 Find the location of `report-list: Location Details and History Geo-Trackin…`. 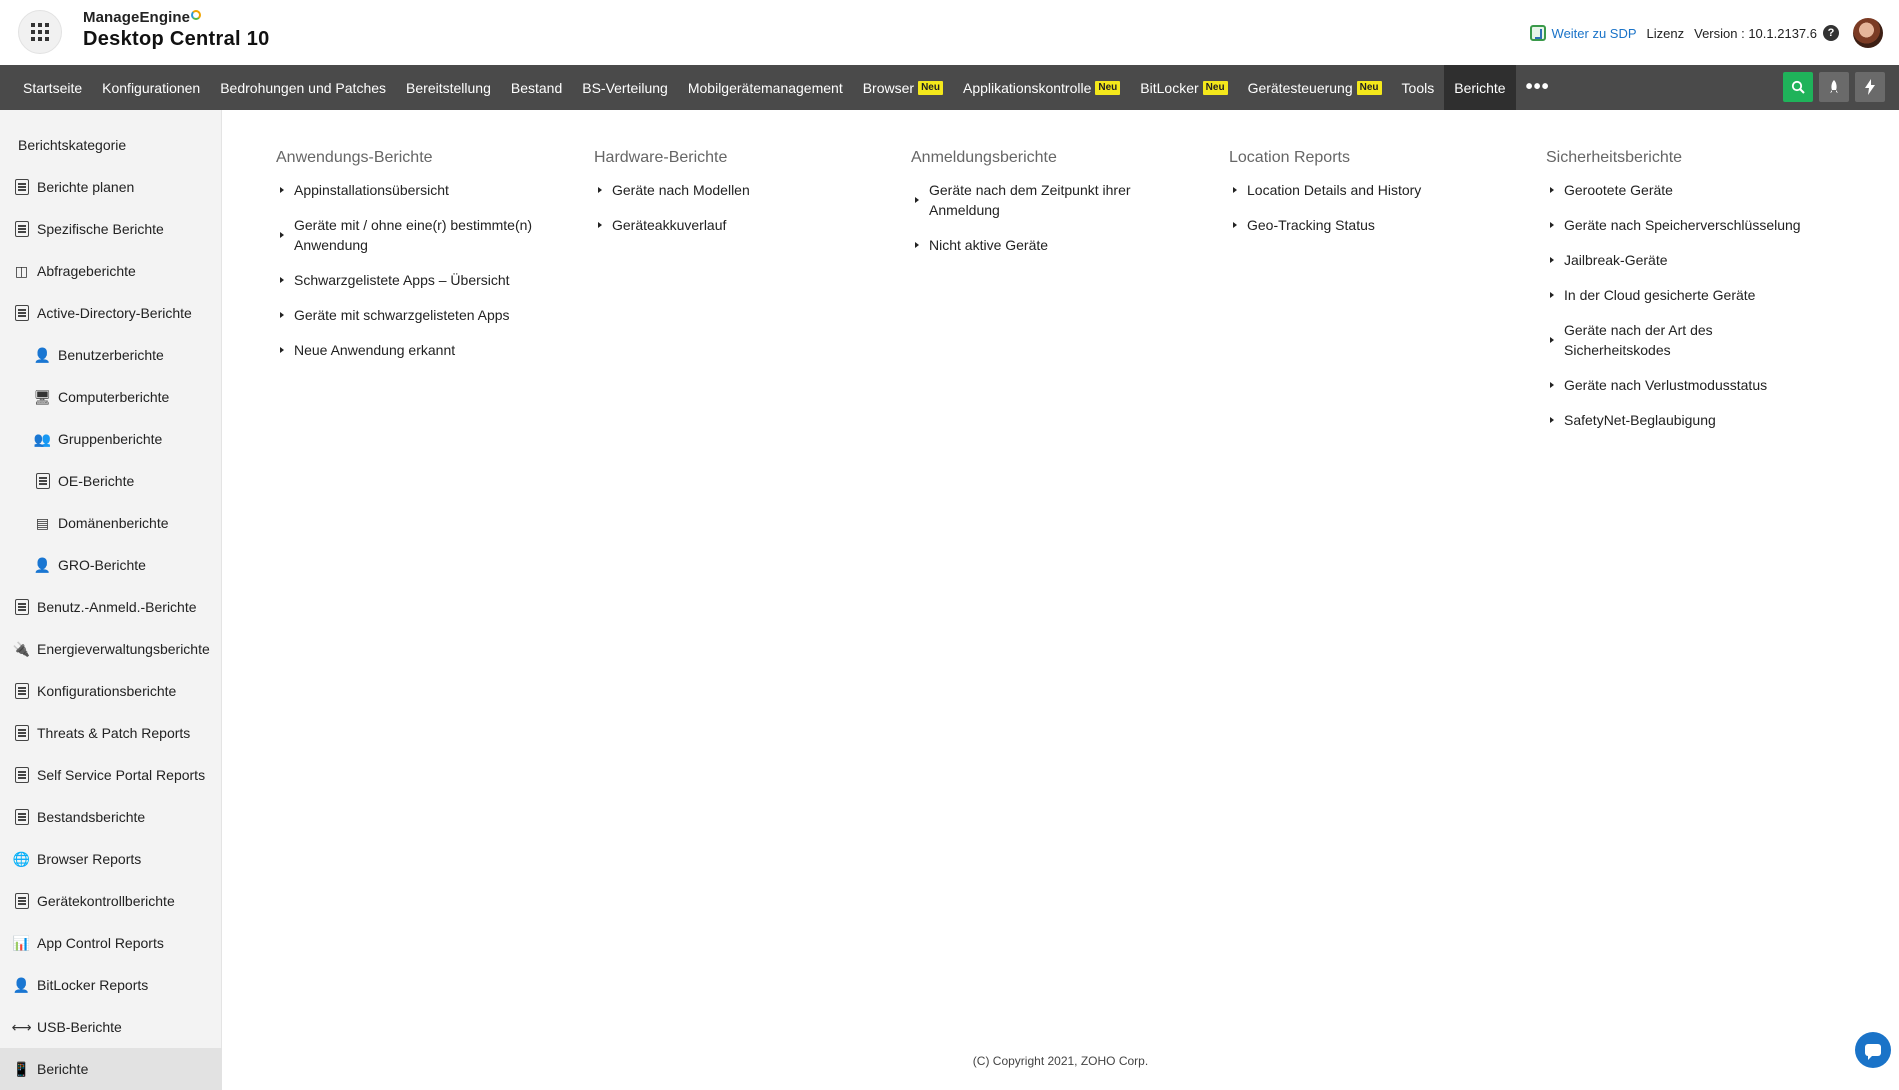

report-list: Location Details and History Geo-Trackin… is located at coordinates (1379, 207).